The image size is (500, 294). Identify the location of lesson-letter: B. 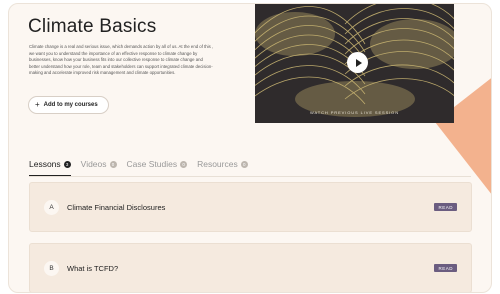
(51, 268).